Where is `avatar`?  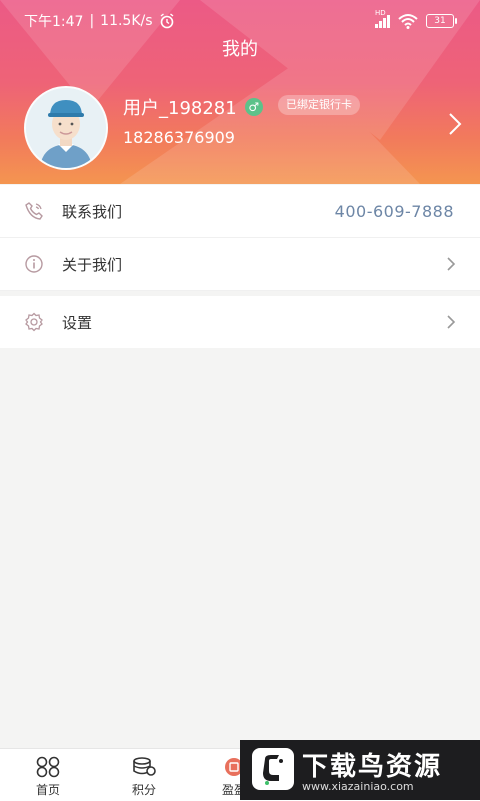
avatar is located at coordinates (66, 128).